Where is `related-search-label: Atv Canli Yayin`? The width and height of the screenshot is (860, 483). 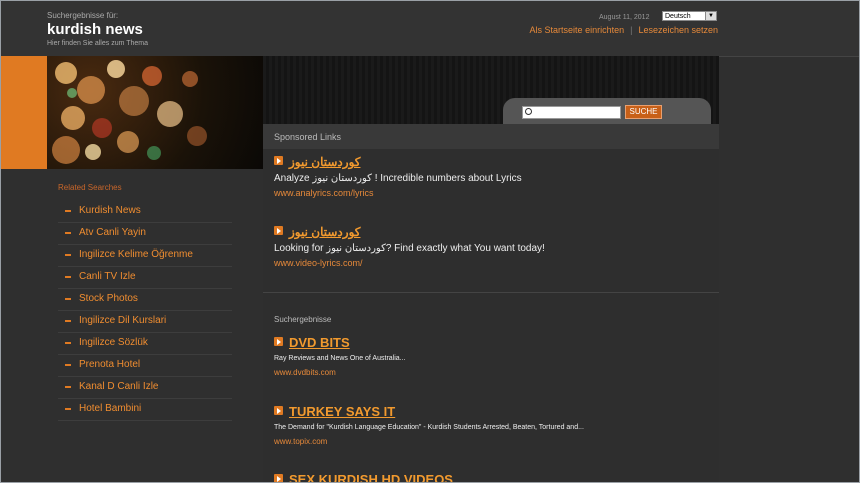
related-search-label: Atv Canli Yayin is located at coordinates (112, 232).